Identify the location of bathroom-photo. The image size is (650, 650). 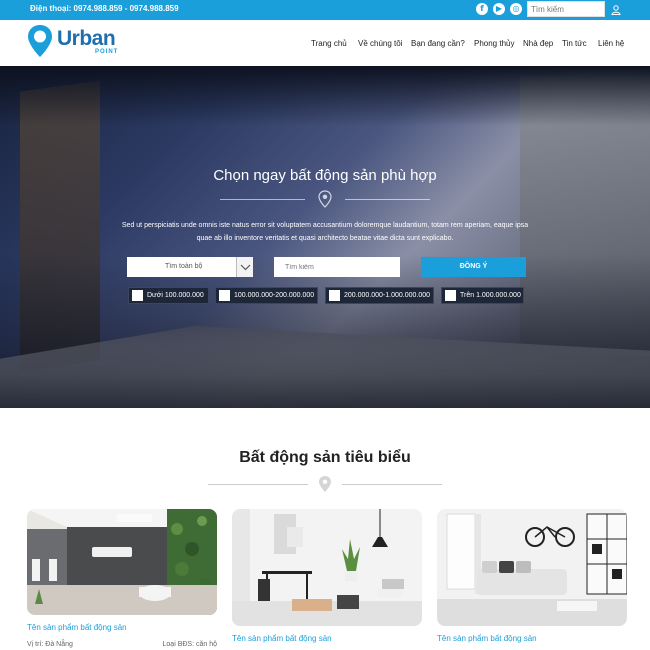
(122, 562).